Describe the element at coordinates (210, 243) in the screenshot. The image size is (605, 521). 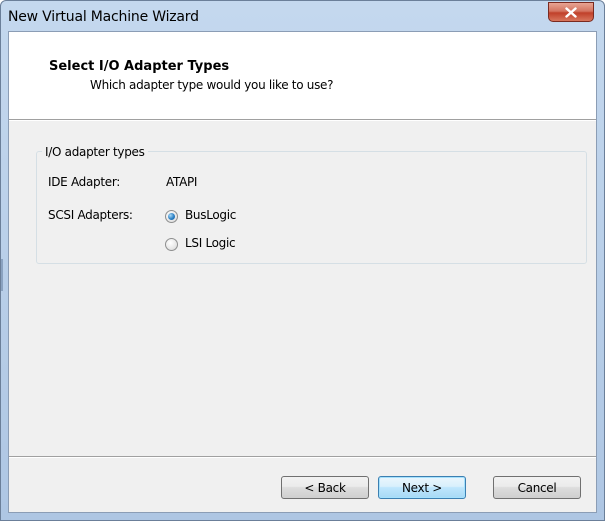
I see `lsi-logic-label: LSI Logic` at that location.